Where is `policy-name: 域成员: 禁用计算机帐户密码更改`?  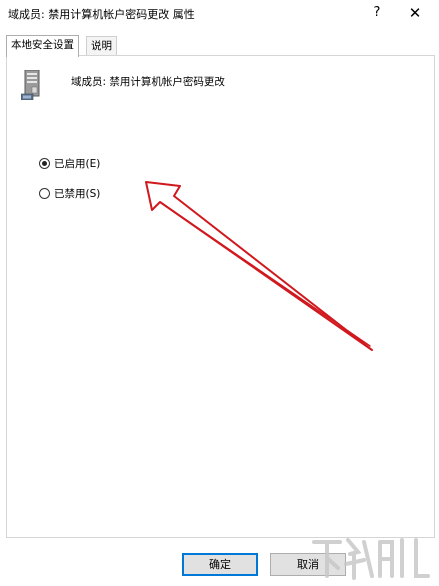 policy-name: 域成员: 禁用计算机帐户密码更改 is located at coordinates (148, 82).